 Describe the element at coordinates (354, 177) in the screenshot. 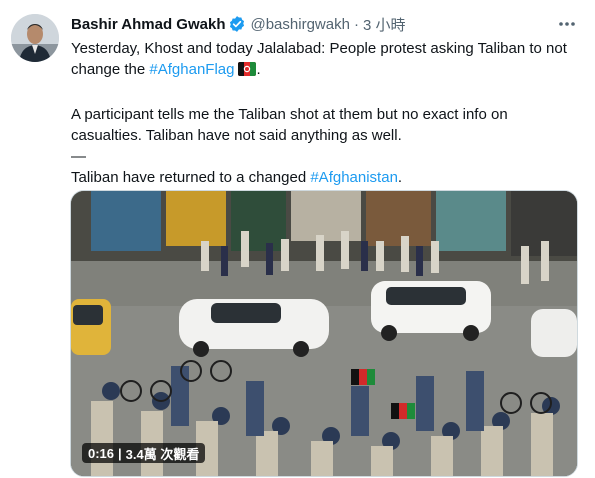

I see `hashtag-afghanistan-link: #Afghanistan` at that location.